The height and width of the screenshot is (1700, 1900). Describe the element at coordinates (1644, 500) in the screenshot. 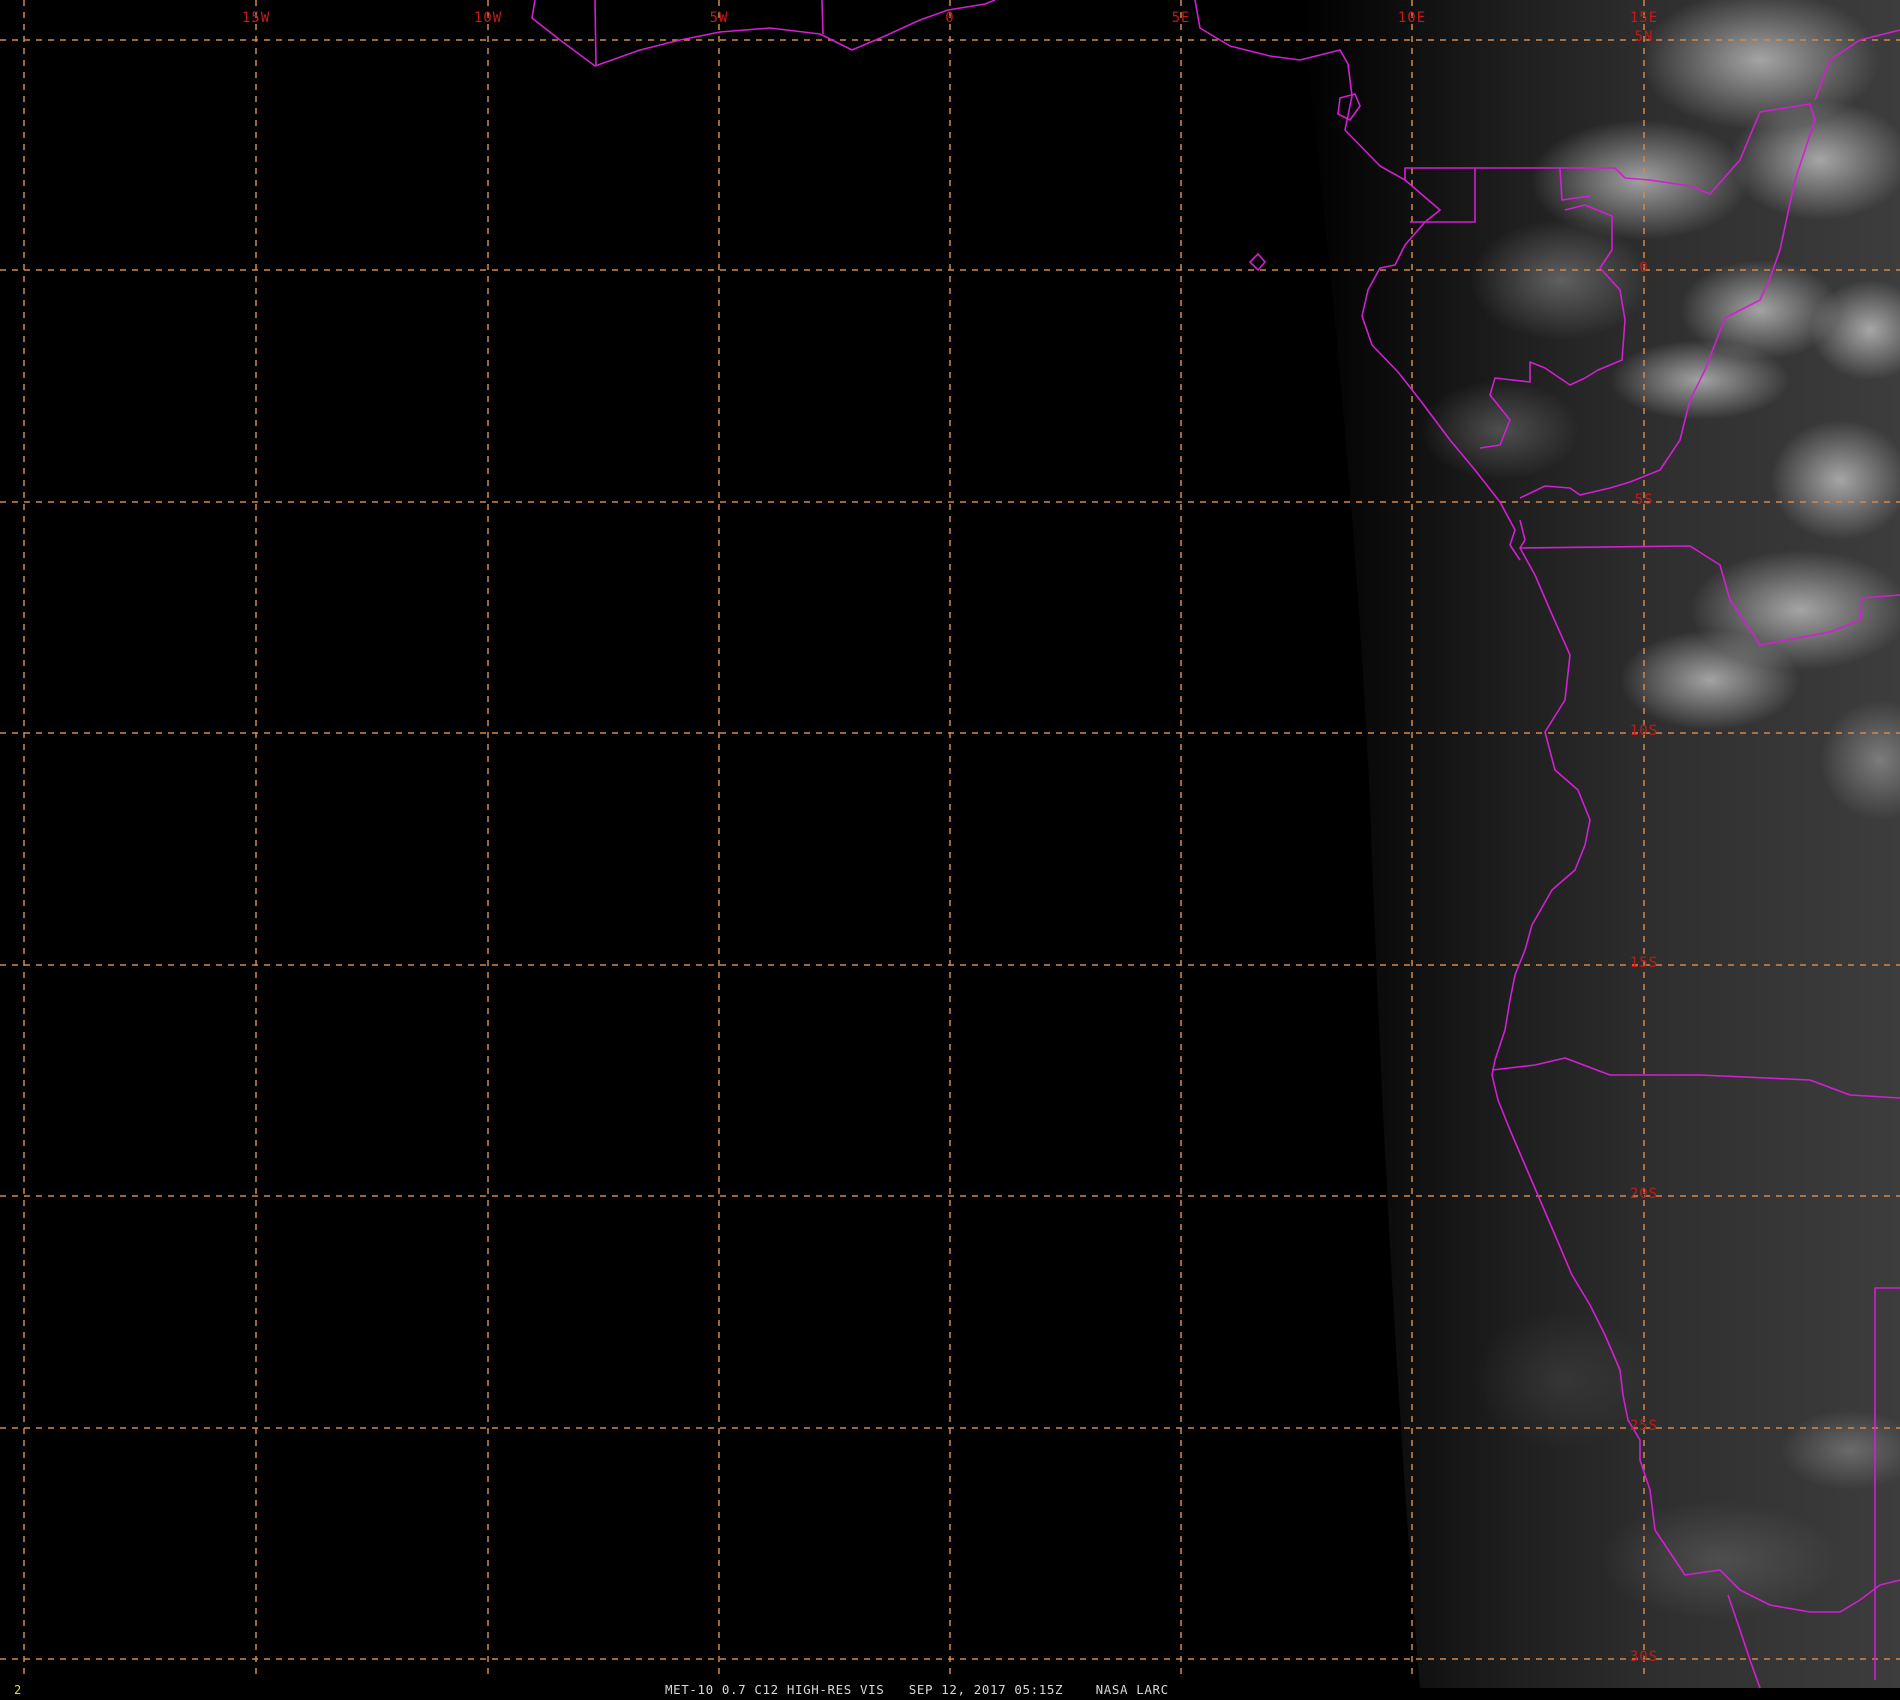

I see `latitude-label: 5S` at that location.